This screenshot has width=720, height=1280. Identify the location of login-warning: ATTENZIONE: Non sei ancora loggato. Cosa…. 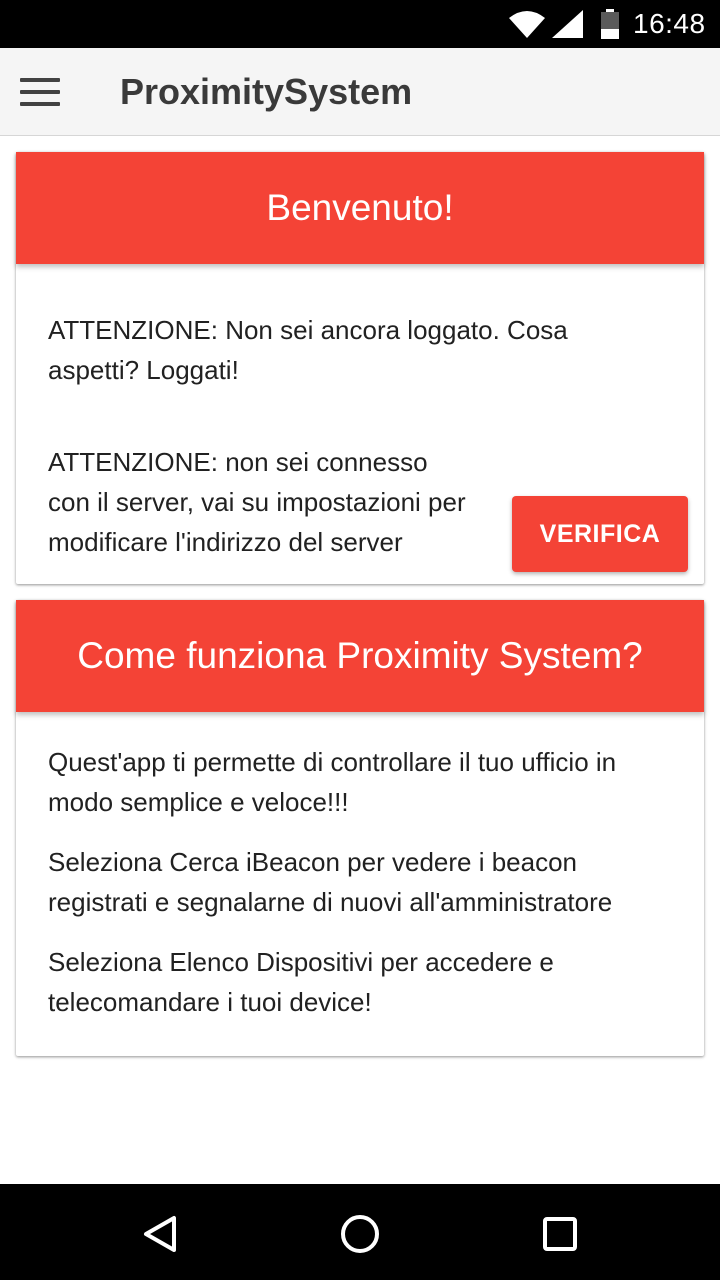
(358, 350).